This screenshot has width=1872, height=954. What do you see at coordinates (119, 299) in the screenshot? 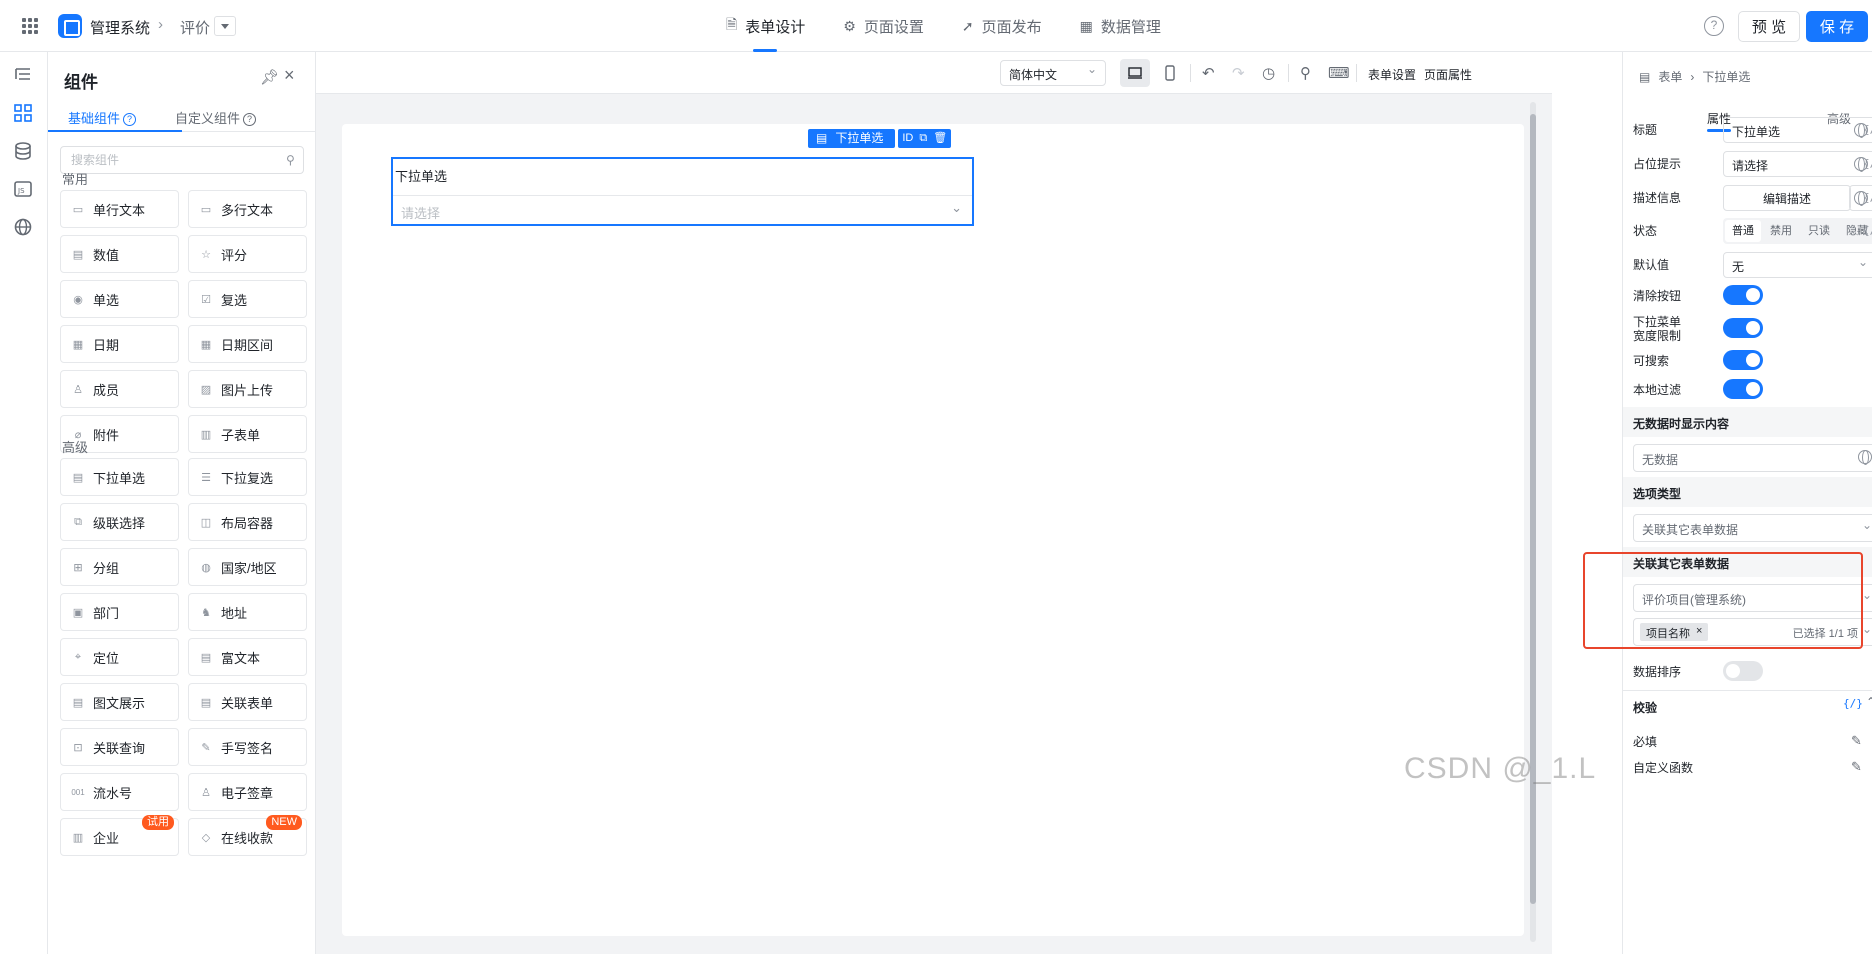
I see `component-radio: ◉ 单选` at bounding box center [119, 299].